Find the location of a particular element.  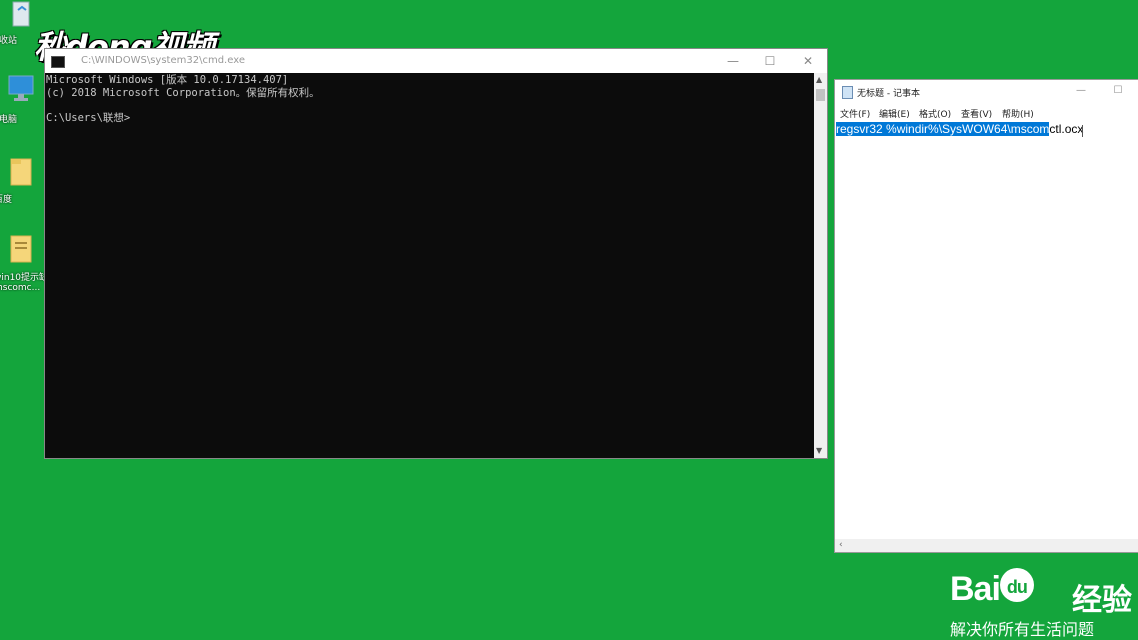

desktop-icon-label: 回收站 is located at coordinates (9, 41).